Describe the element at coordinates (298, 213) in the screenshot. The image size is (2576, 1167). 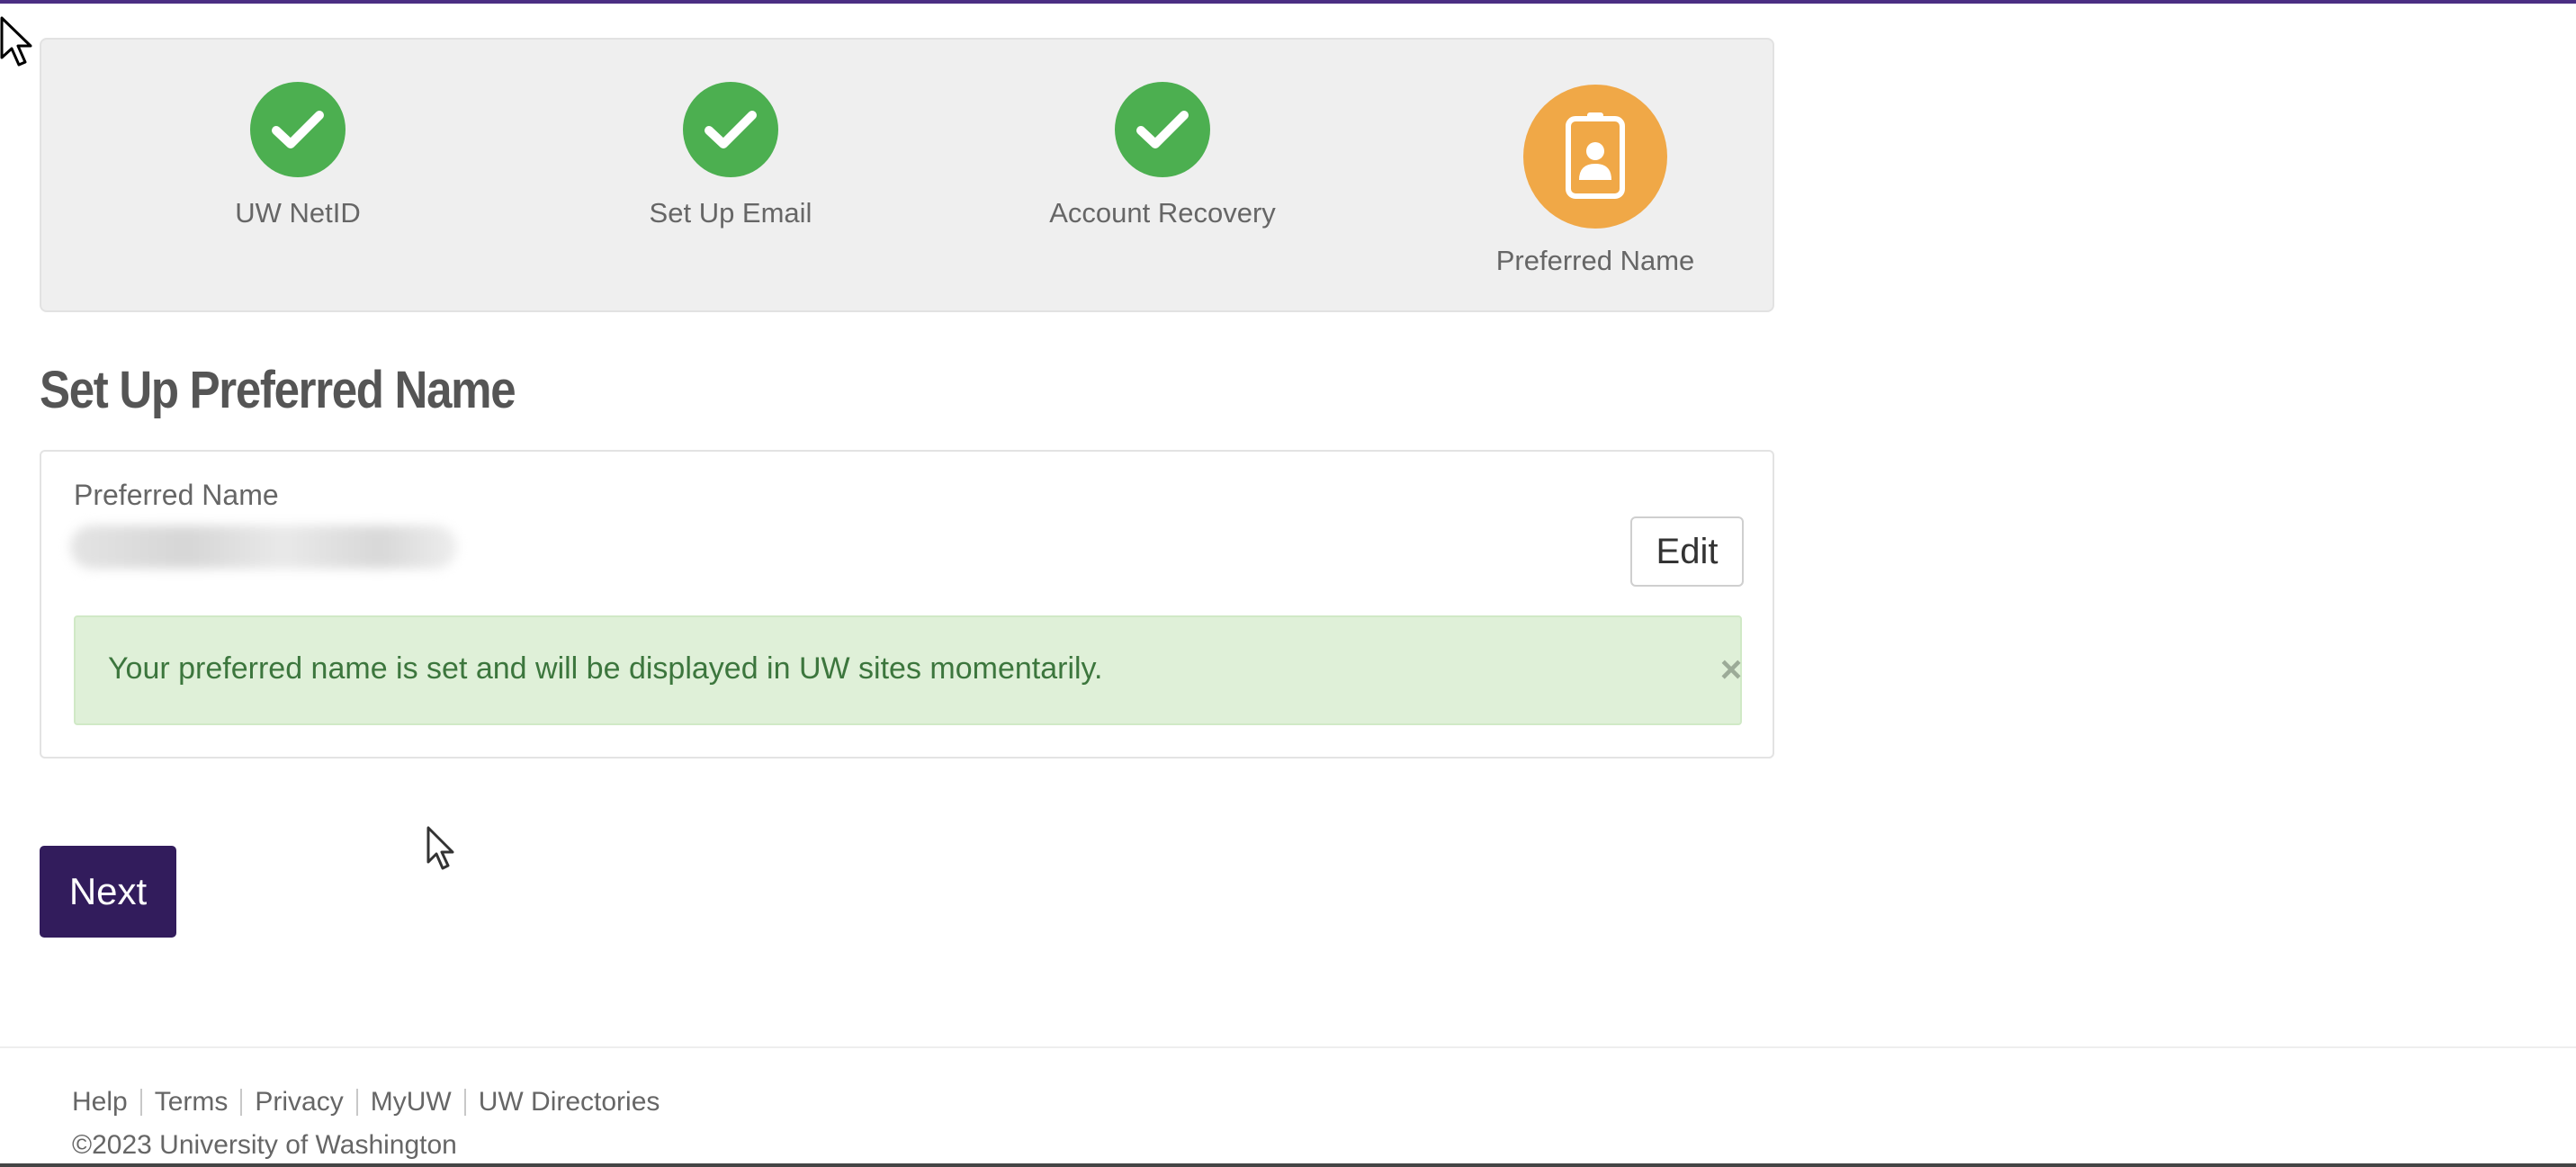
I see `step-label: UW NetID` at that location.